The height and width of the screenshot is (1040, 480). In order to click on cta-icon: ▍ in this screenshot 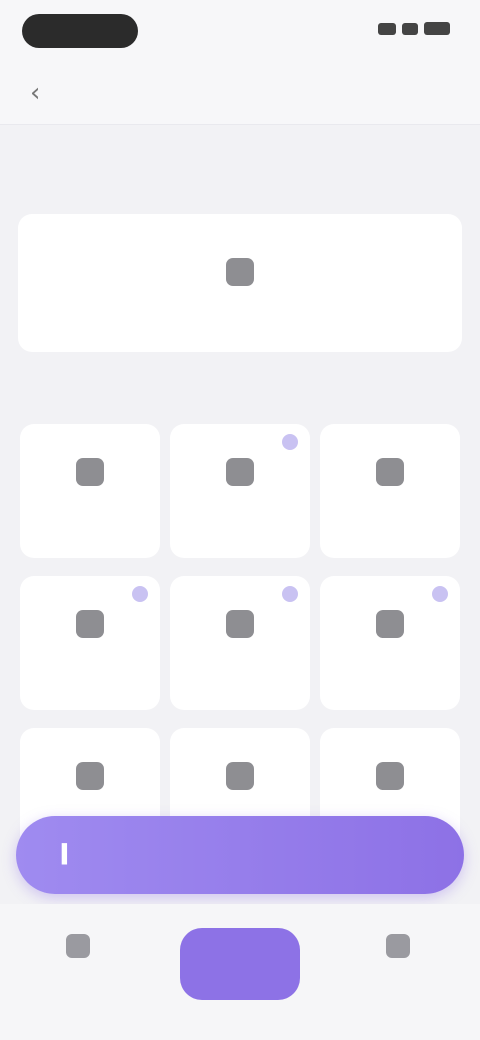, I will do `click(69, 854)`.